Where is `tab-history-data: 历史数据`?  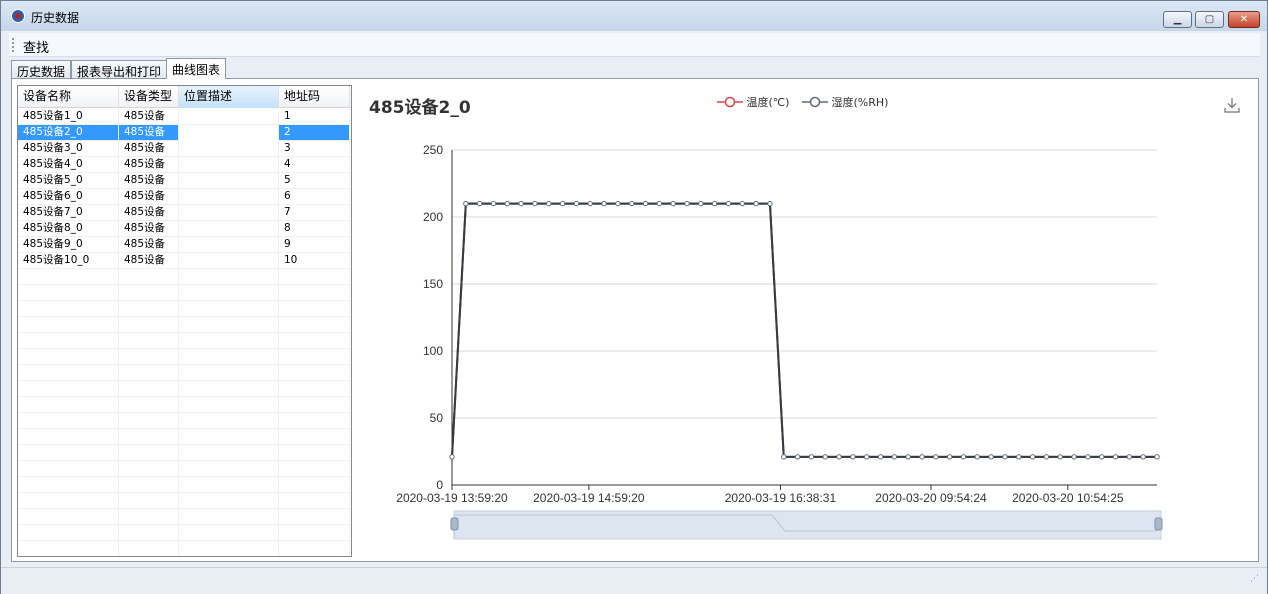 tab-history-data: 历史数据 is located at coordinates (41, 69).